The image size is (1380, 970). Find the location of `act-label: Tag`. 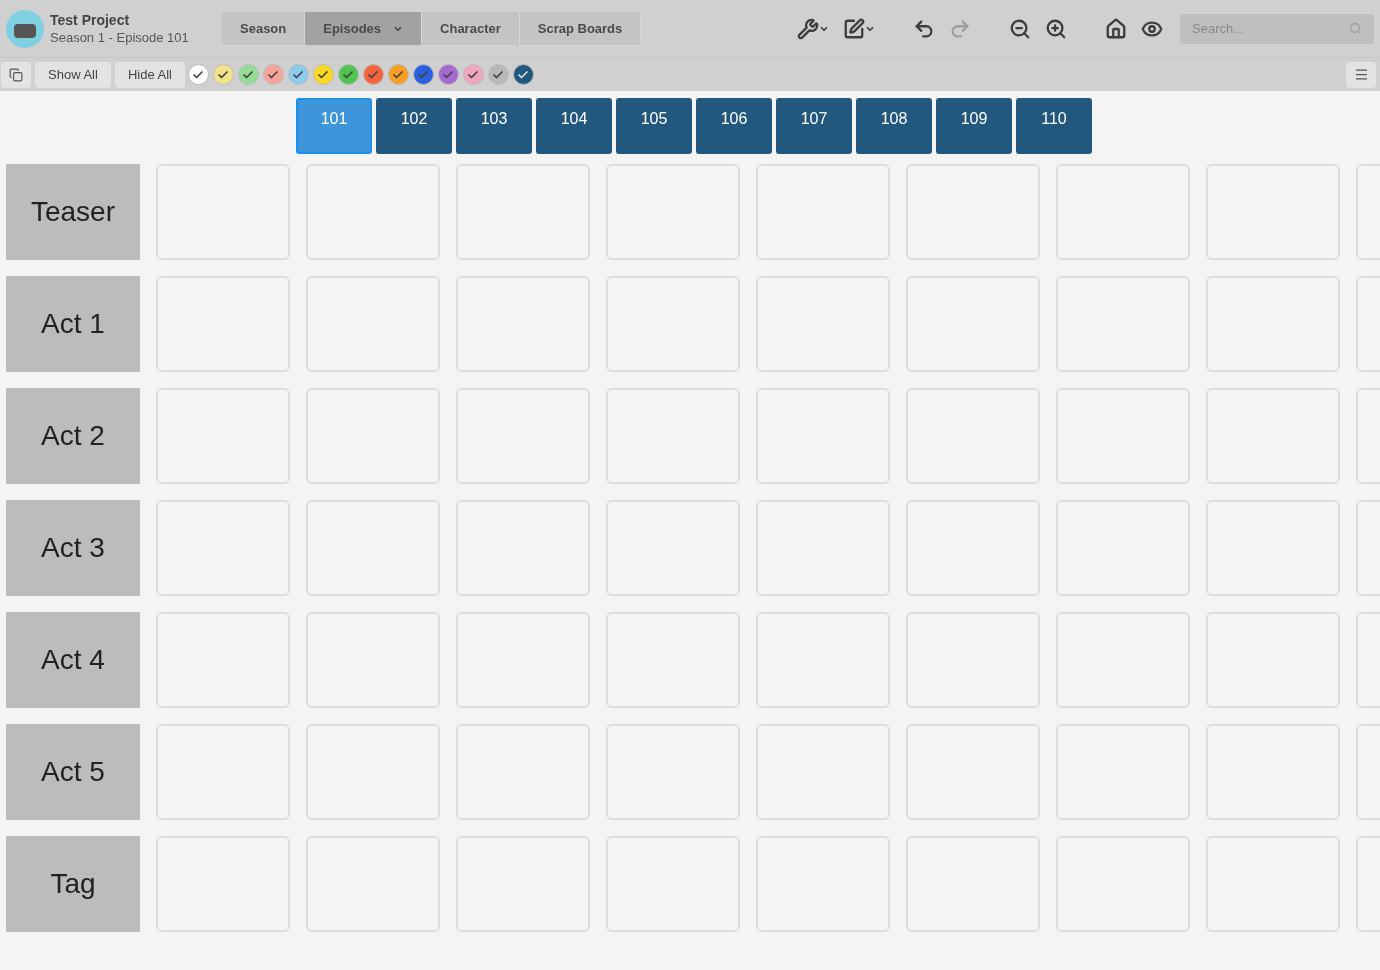

act-label: Tag is located at coordinates (73, 884).